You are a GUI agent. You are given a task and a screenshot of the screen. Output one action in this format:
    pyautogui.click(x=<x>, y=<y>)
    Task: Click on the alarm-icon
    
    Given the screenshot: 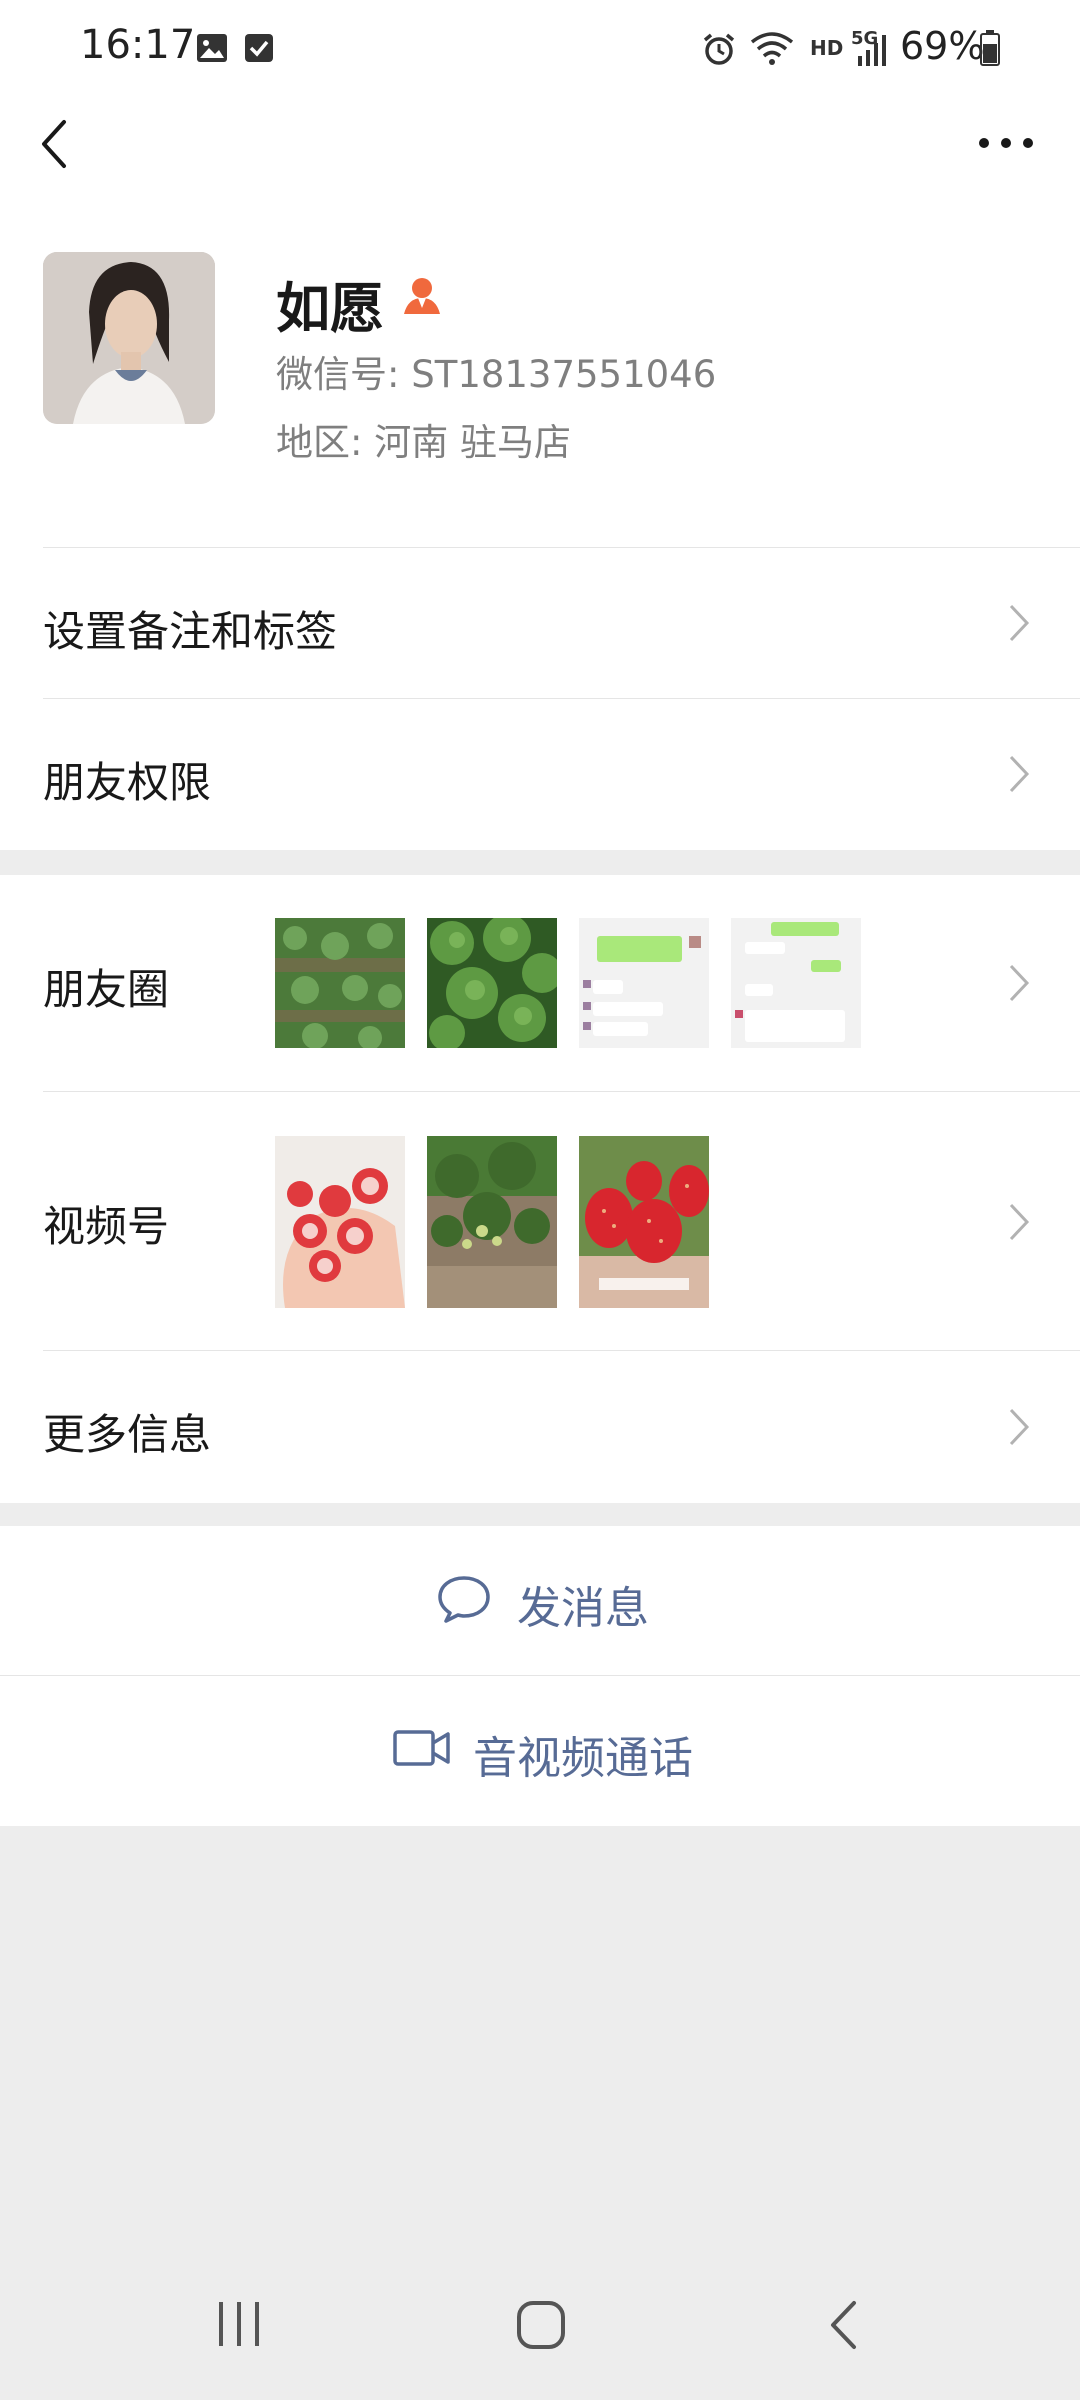 What is the action you would take?
    pyautogui.click(x=719, y=49)
    